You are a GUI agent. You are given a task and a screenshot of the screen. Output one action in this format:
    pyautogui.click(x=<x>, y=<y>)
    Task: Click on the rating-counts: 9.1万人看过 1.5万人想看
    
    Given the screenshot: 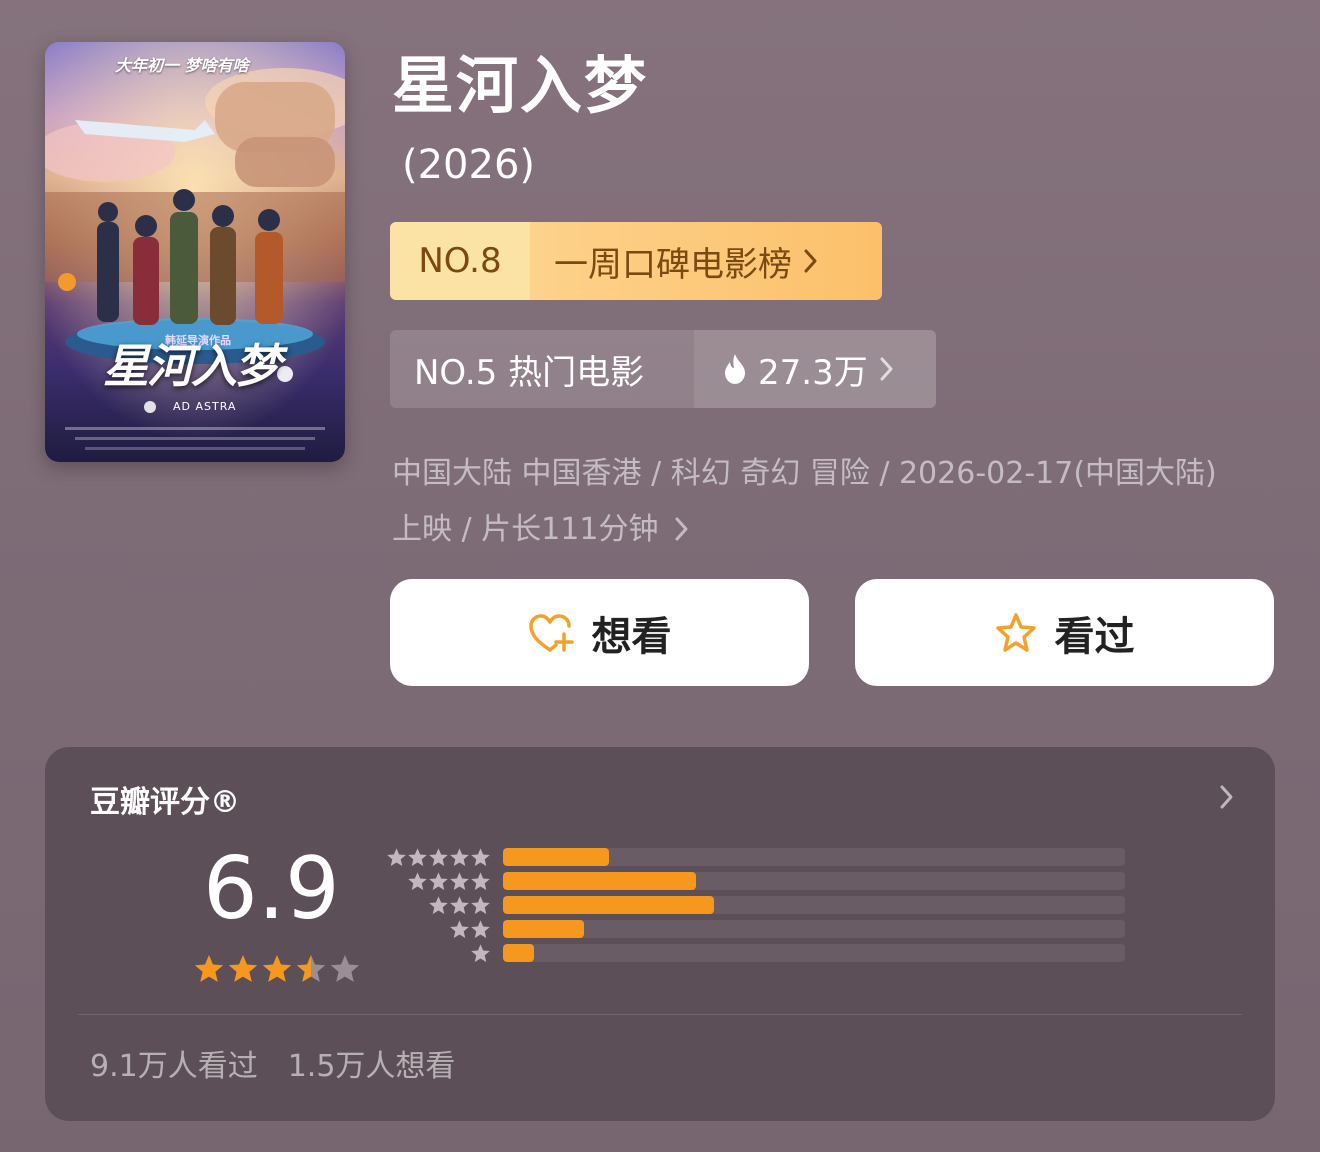 What is the action you would take?
    pyautogui.click(x=272, y=1063)
    